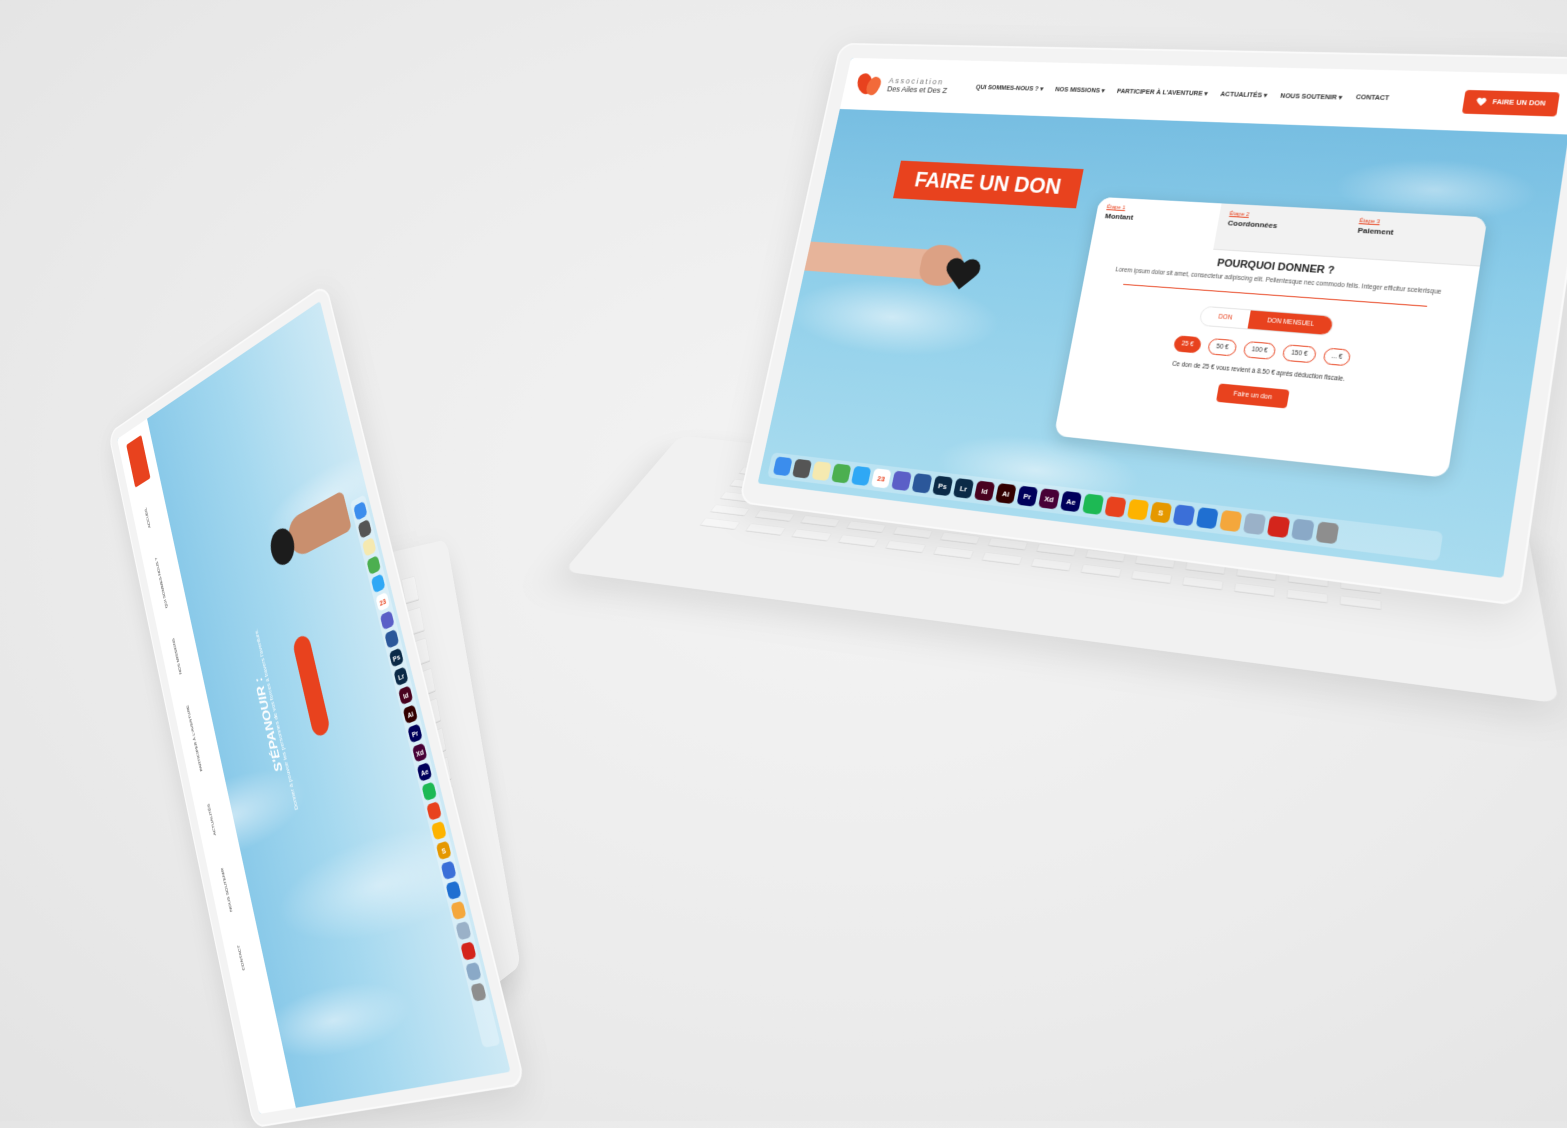 This screenshot has width=1567, height=1128. Describe the element at coordinates (151, 516) in the screenshot. I see `left-nav-item: ACCUEIL` at that location.